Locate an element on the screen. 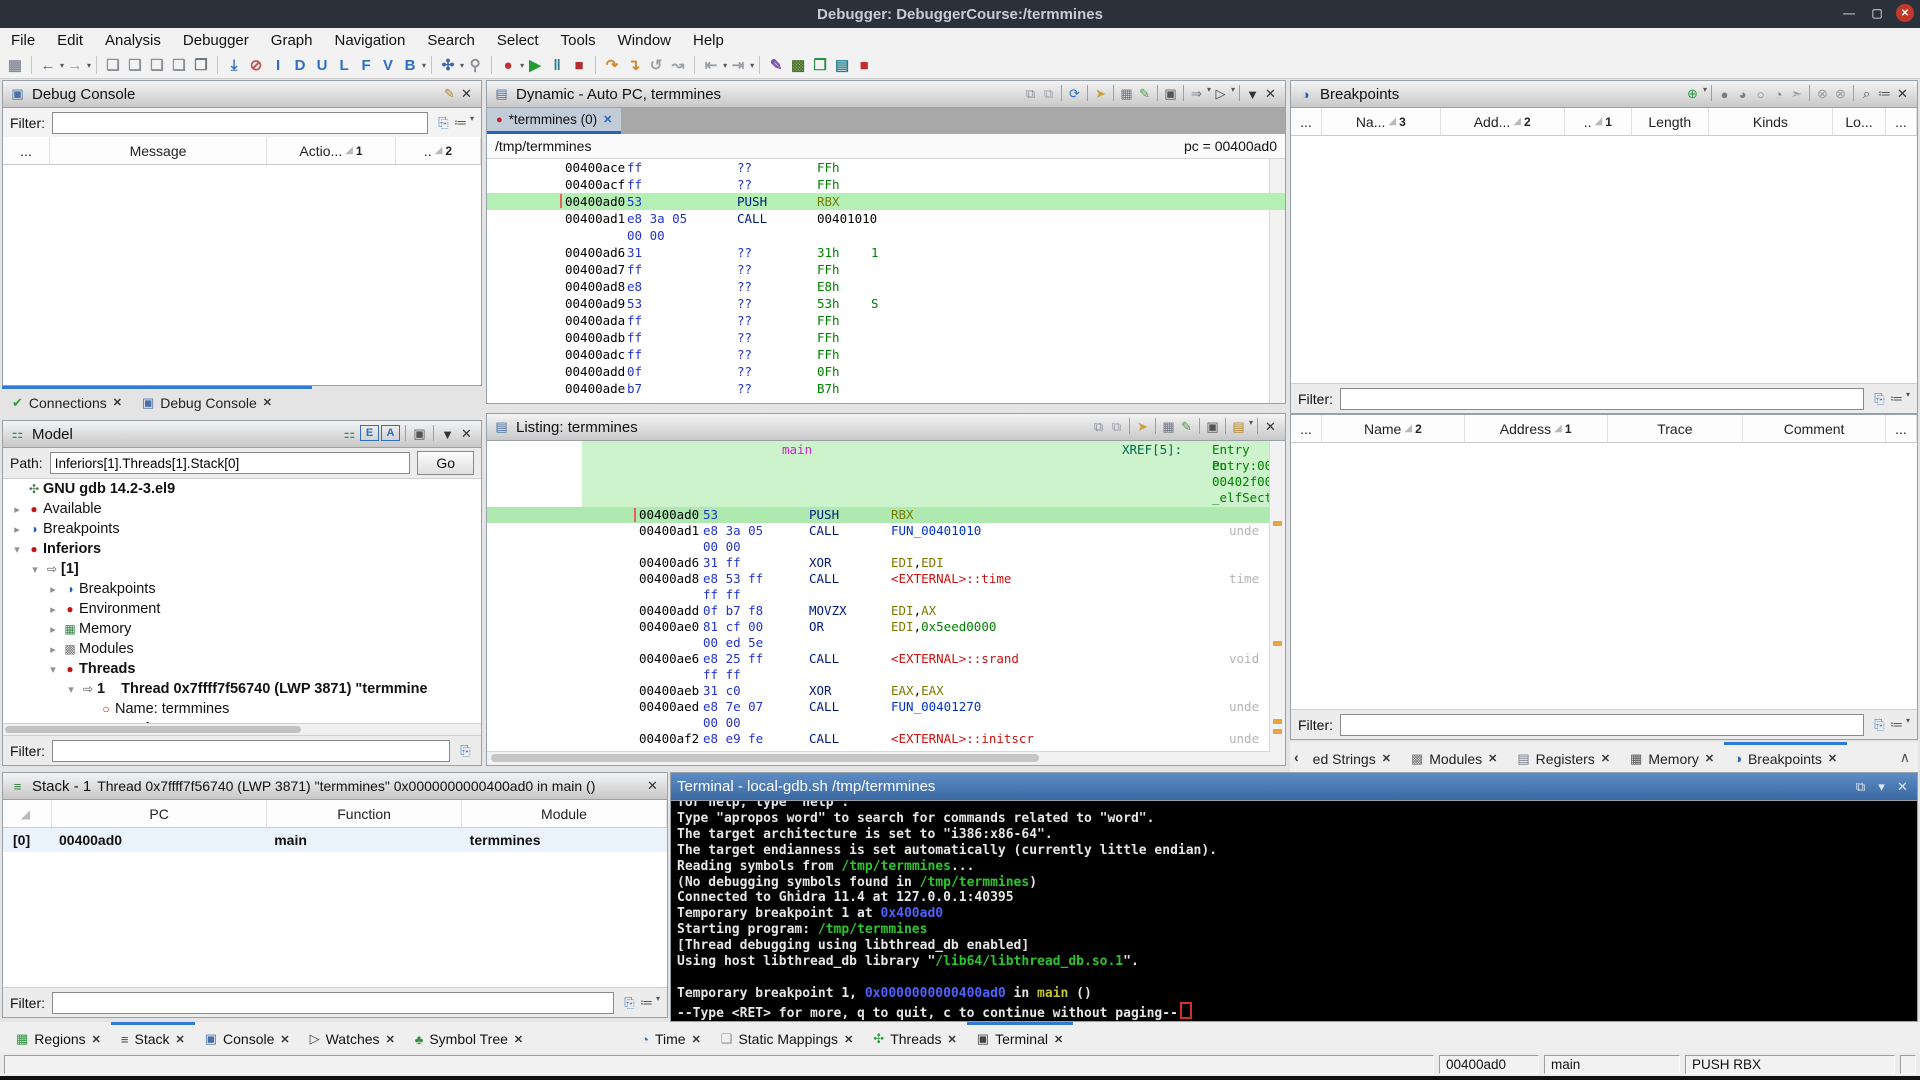  clear-all-breakpoints-icon: ⊗ is located at coordinates (1840, 94).